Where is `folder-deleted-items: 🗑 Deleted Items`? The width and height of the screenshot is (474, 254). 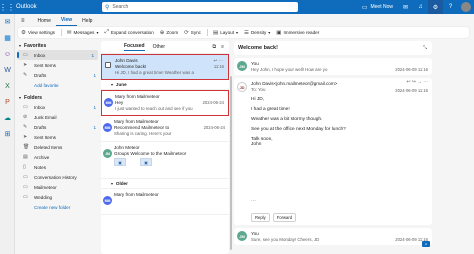
folder-deleted-items: 🗑 Deleted Items is located at coordinates (57, 147).